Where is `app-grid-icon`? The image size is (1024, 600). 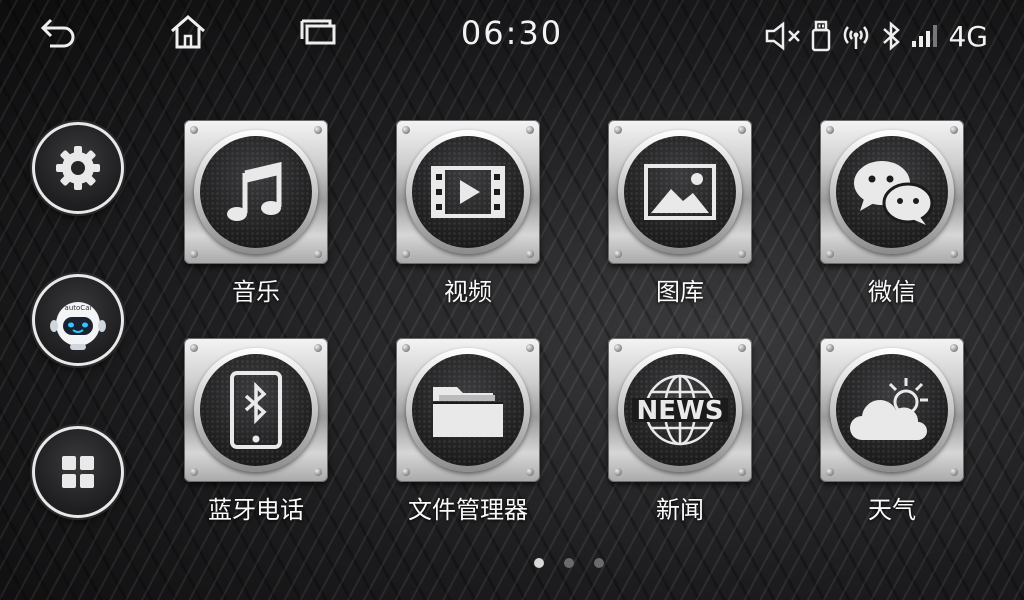
app-grid-icon is located at coordinates (78, 472).